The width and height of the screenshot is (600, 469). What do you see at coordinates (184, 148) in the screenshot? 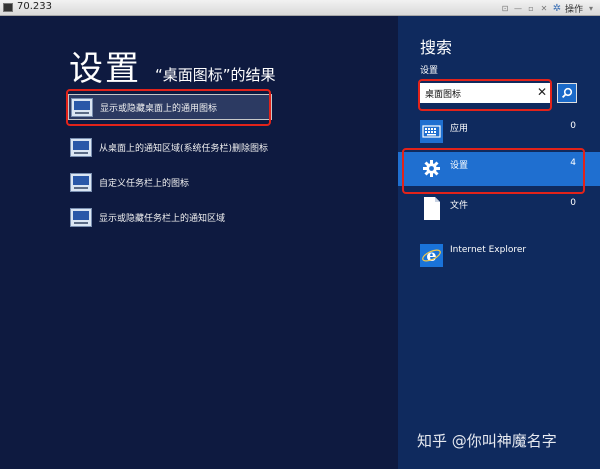
I see `result-label: 从桌面上的通知区域(系统任务栏)删除图标` at bounding box center [184, 148].